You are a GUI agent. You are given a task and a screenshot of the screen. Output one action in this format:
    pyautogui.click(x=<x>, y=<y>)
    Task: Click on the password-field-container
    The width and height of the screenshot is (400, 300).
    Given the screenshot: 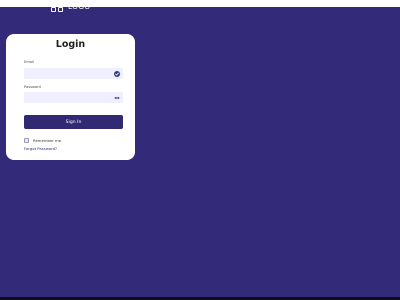 What is the action you would take?
    pyautogui.click(x=73, y=101)
    